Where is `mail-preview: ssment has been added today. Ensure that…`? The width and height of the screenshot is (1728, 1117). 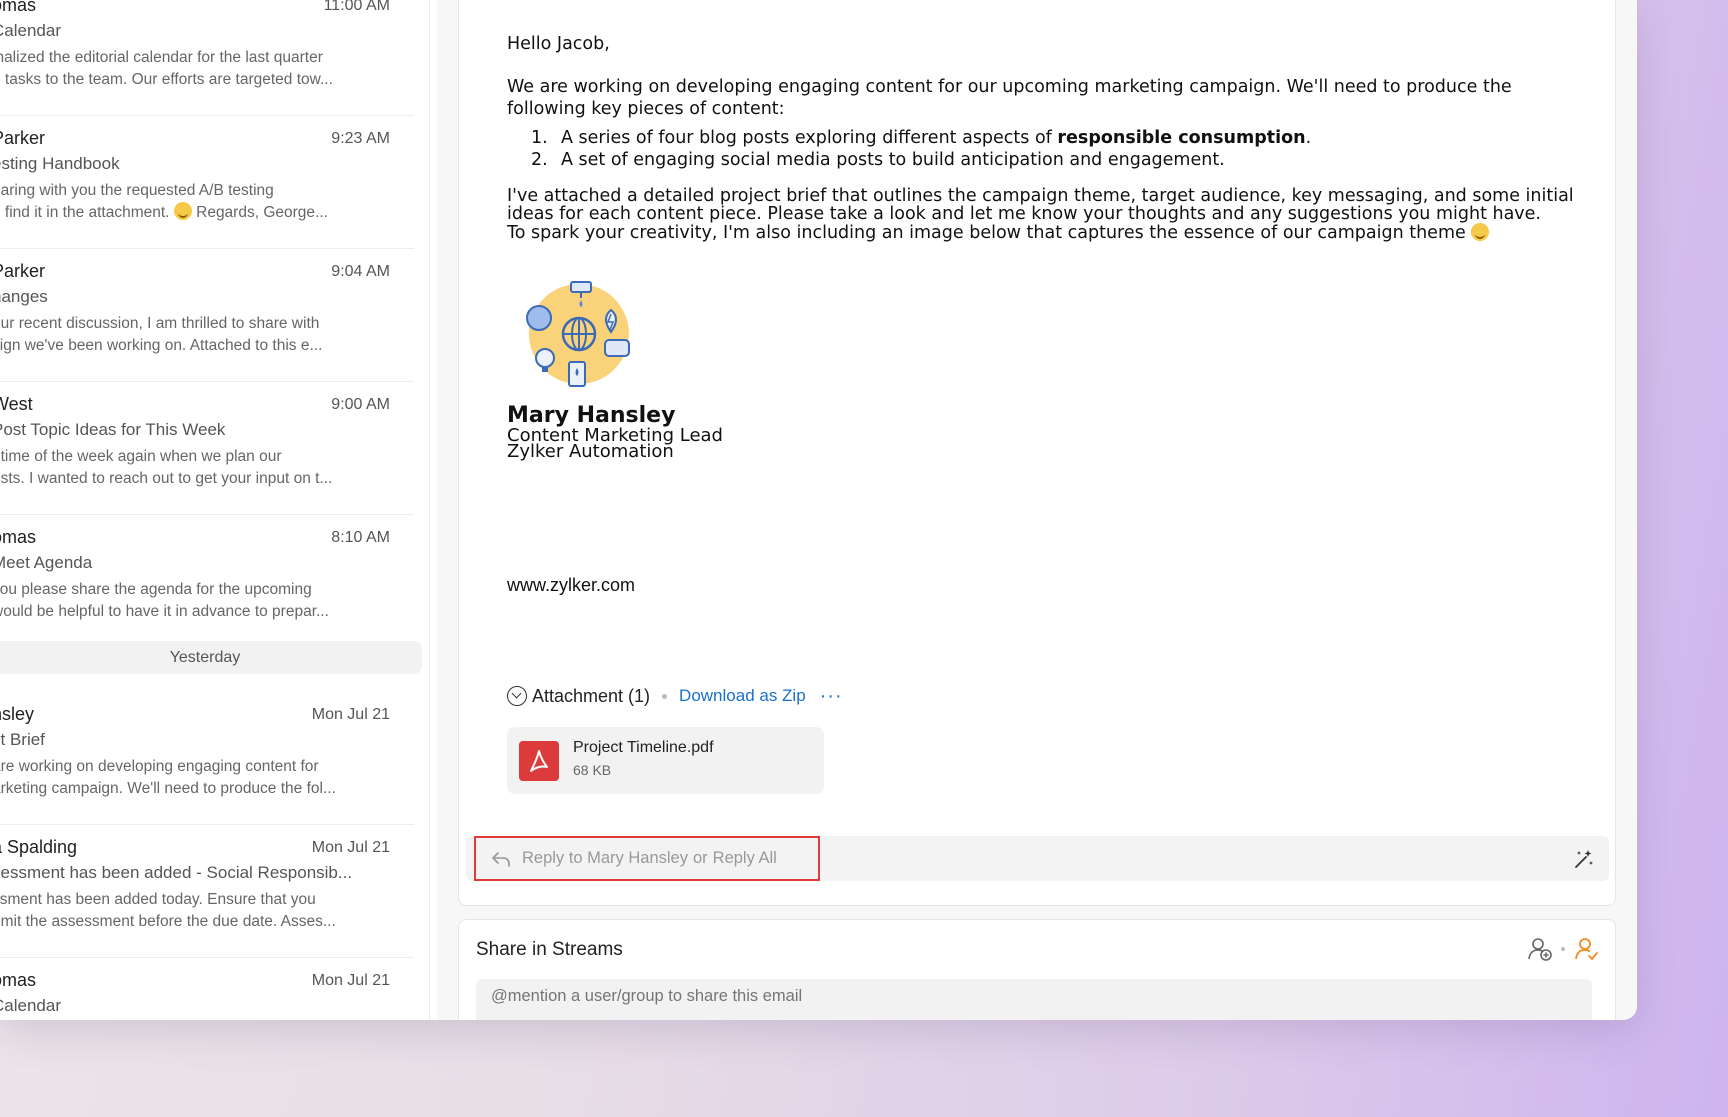 mail-preview: ssment has been added today. Ensure that… is located at coordinates (168, 910).